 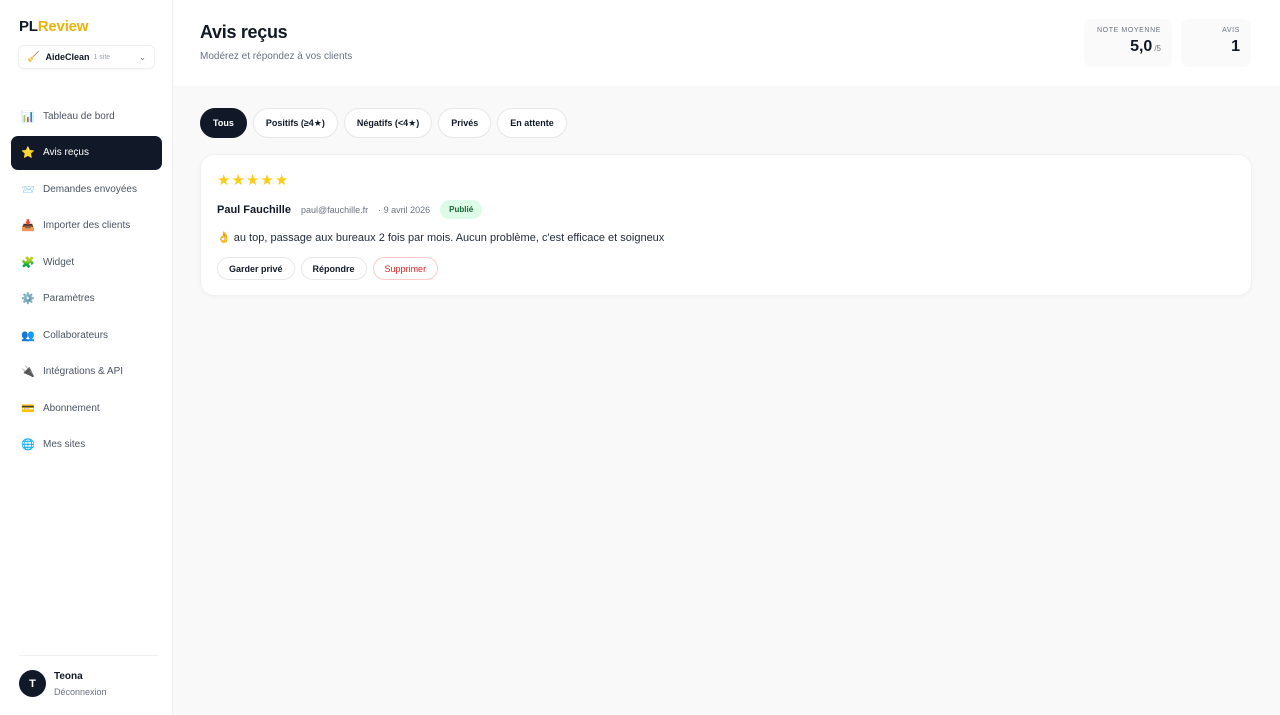 I want to click on star-icon: ⭐, so click(x=28, y=153).